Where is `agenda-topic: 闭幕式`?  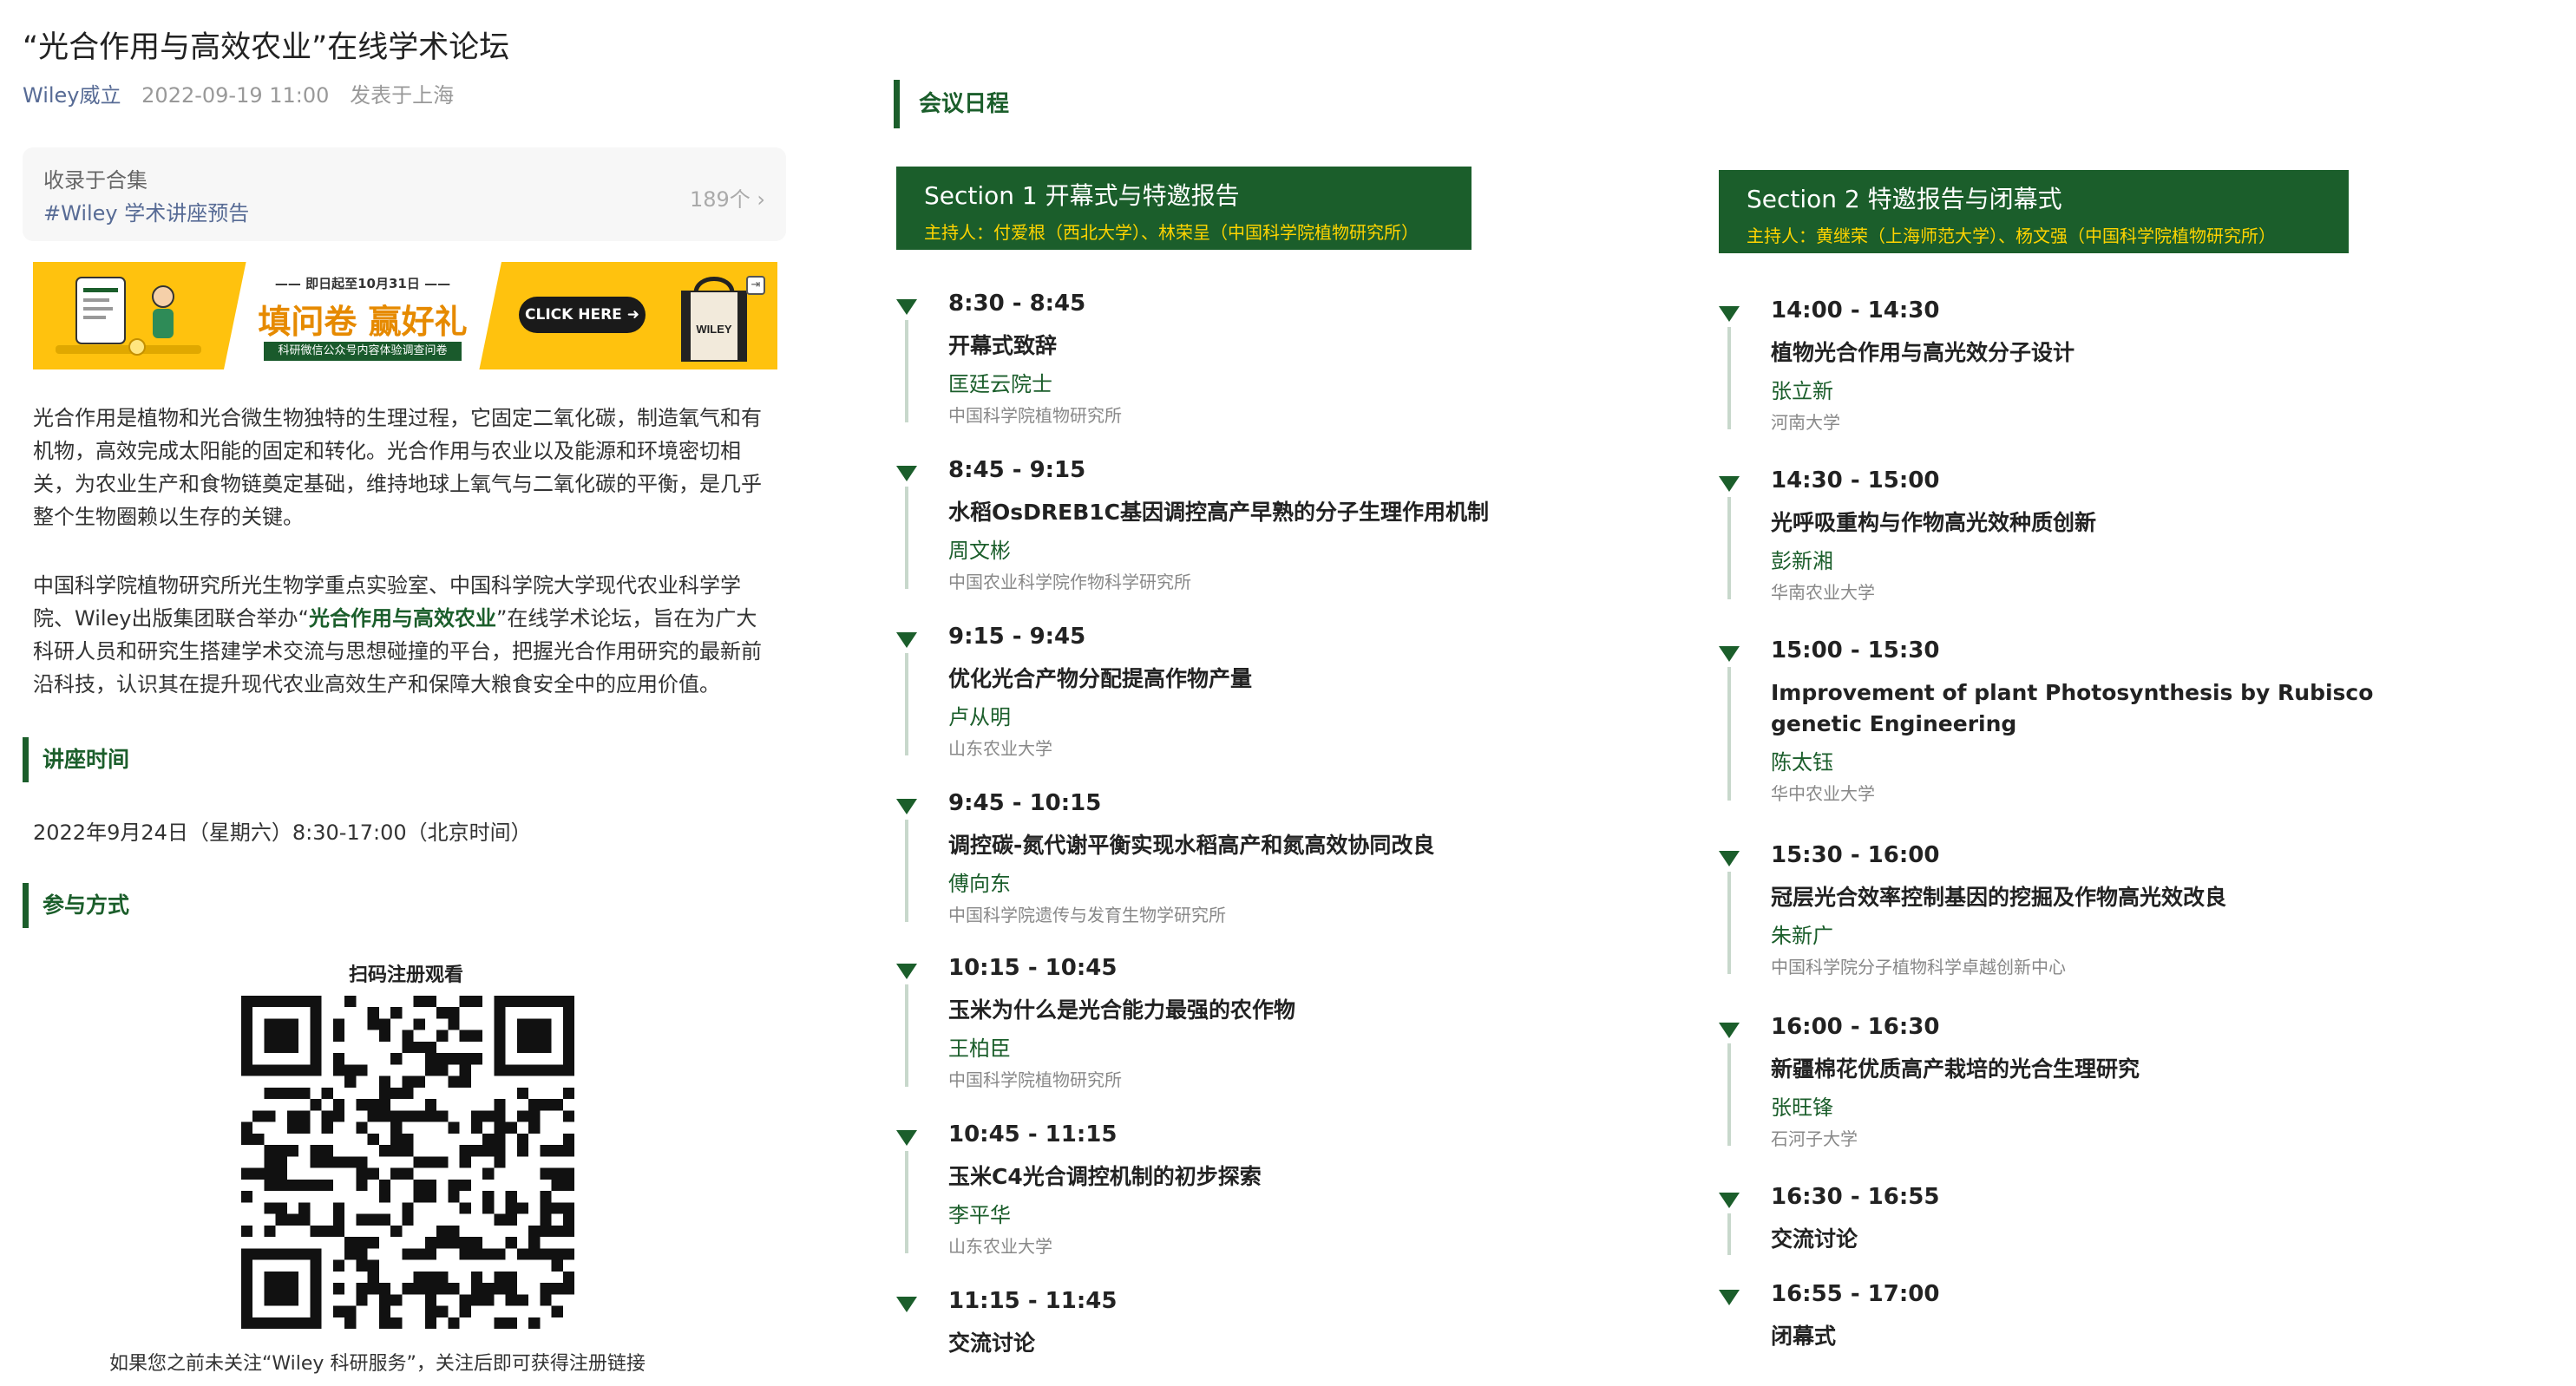 agenda-topic: 闭幕式 is located at coordinates (1804, 1336).